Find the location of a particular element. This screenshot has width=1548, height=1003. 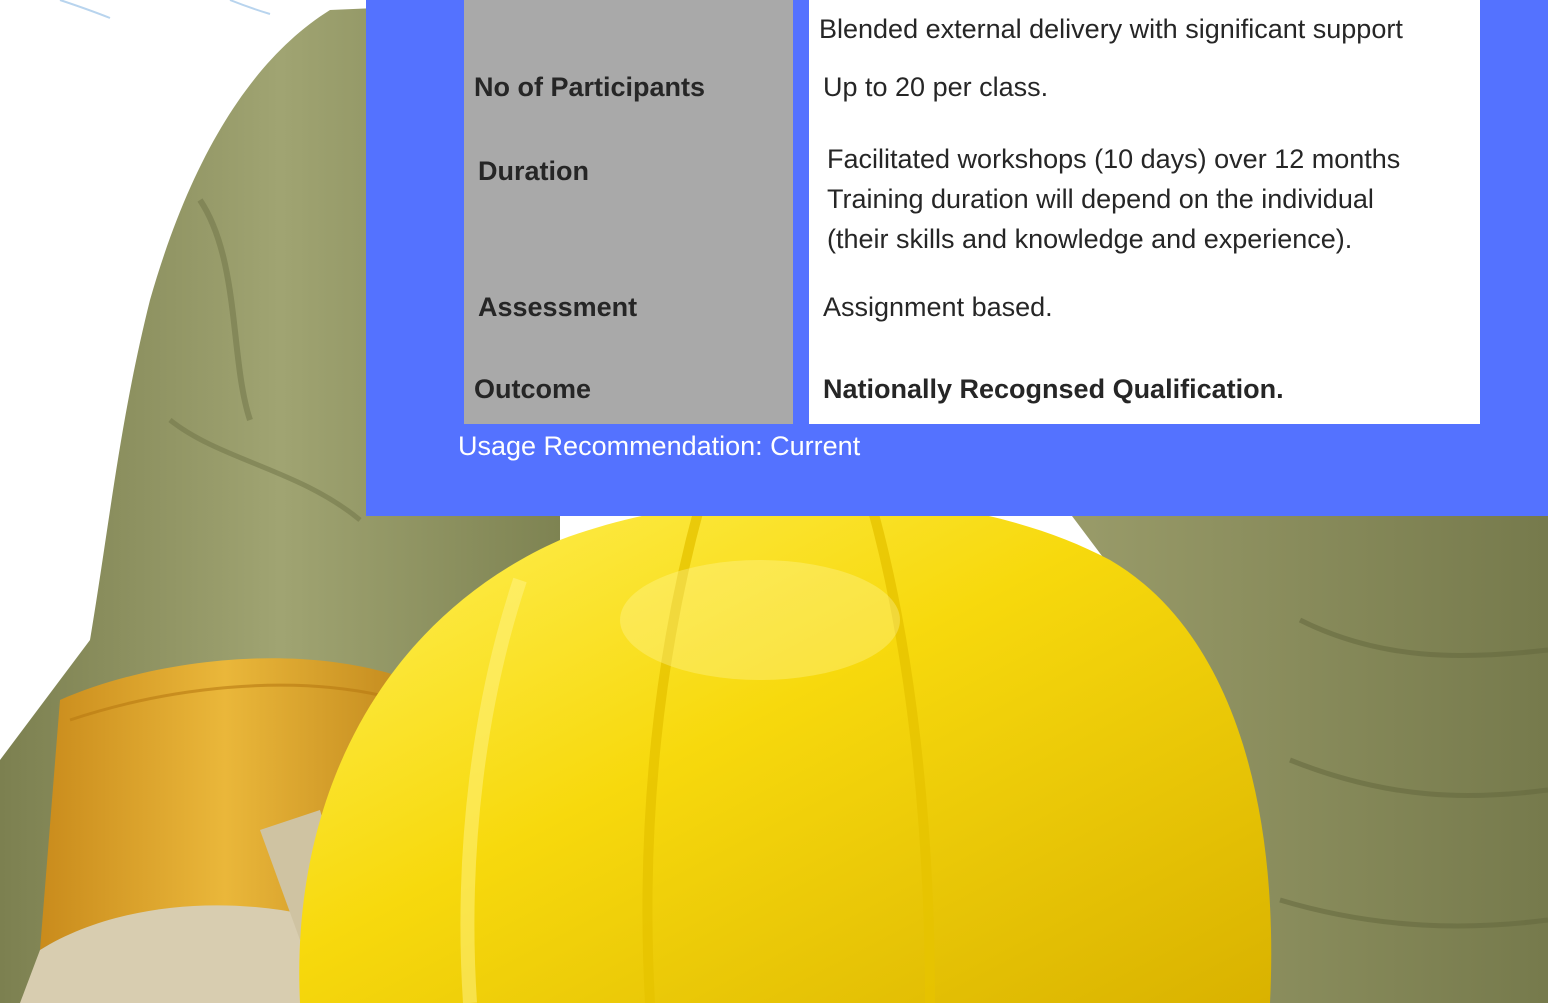

row-label-participants: No of Participants is located at coordinates (590, 87).